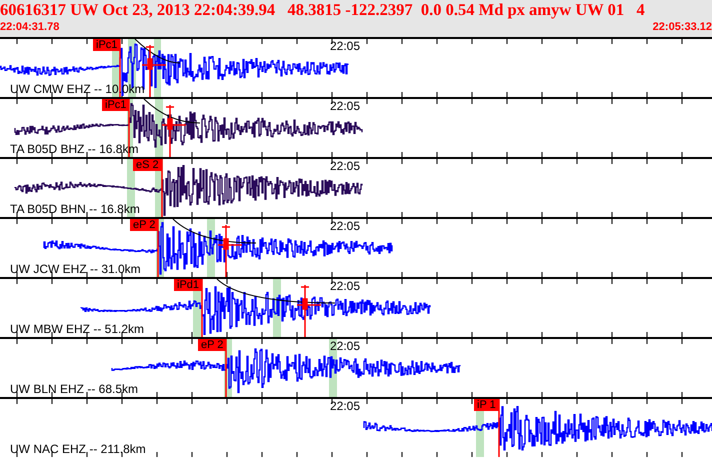 This screenshot has width=712, height=458. What do you see at coordinates (323, 10) in the screenshot?
I see `event-title: 60616317 UW Oct 23, 2013 22:04:39.94 48.3815 -122.2397 0.0 0.54 Md px amyw UW 01 4` at bounding box center [323, 10].